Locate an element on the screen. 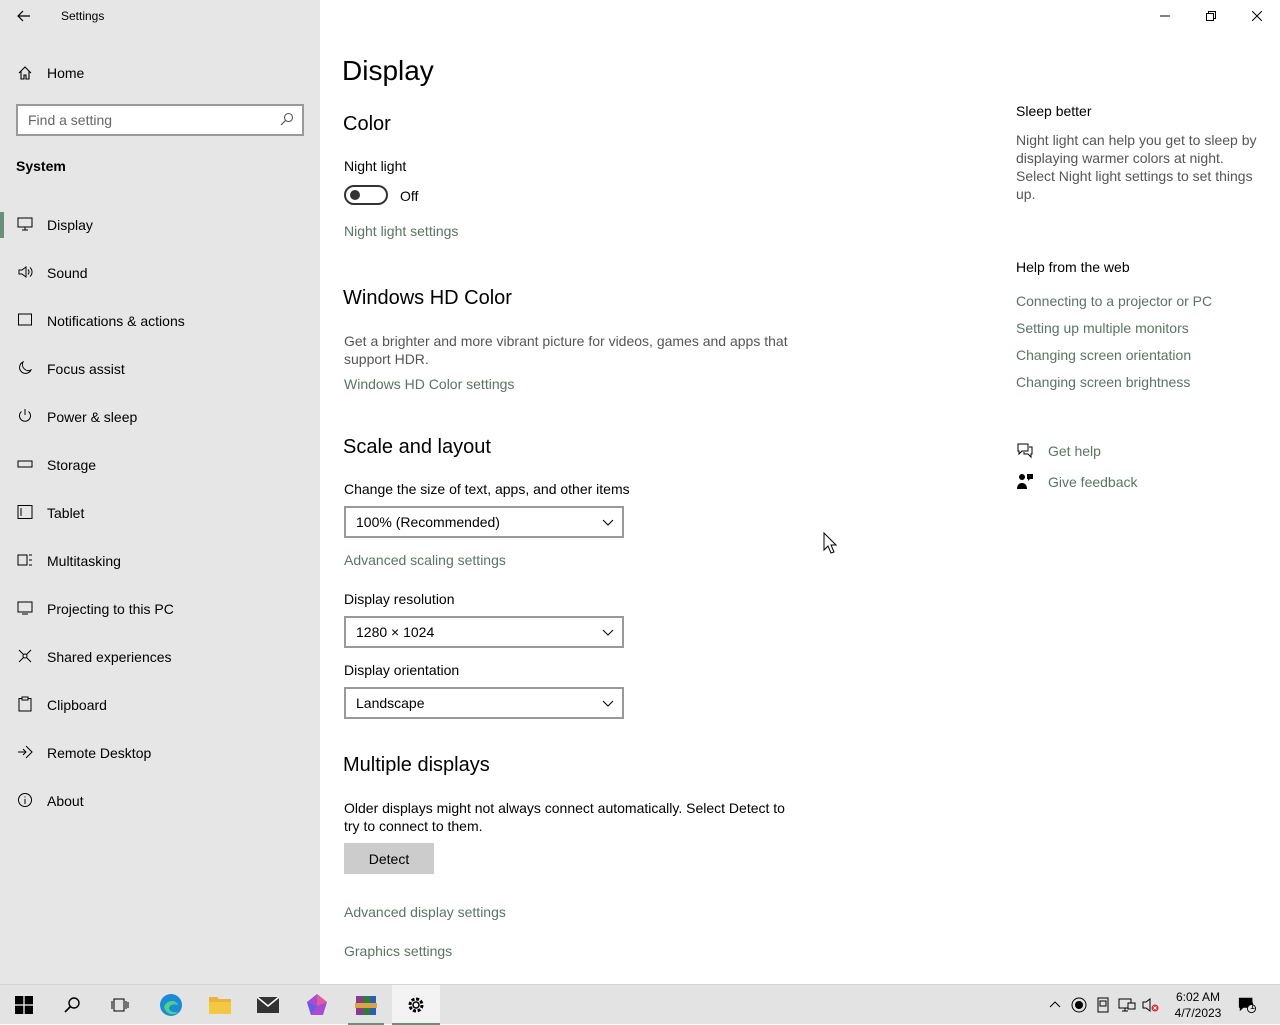 This screenshot has width=1280, height=1025. edge-taskbar-button is located at coordinates (171, 1005).